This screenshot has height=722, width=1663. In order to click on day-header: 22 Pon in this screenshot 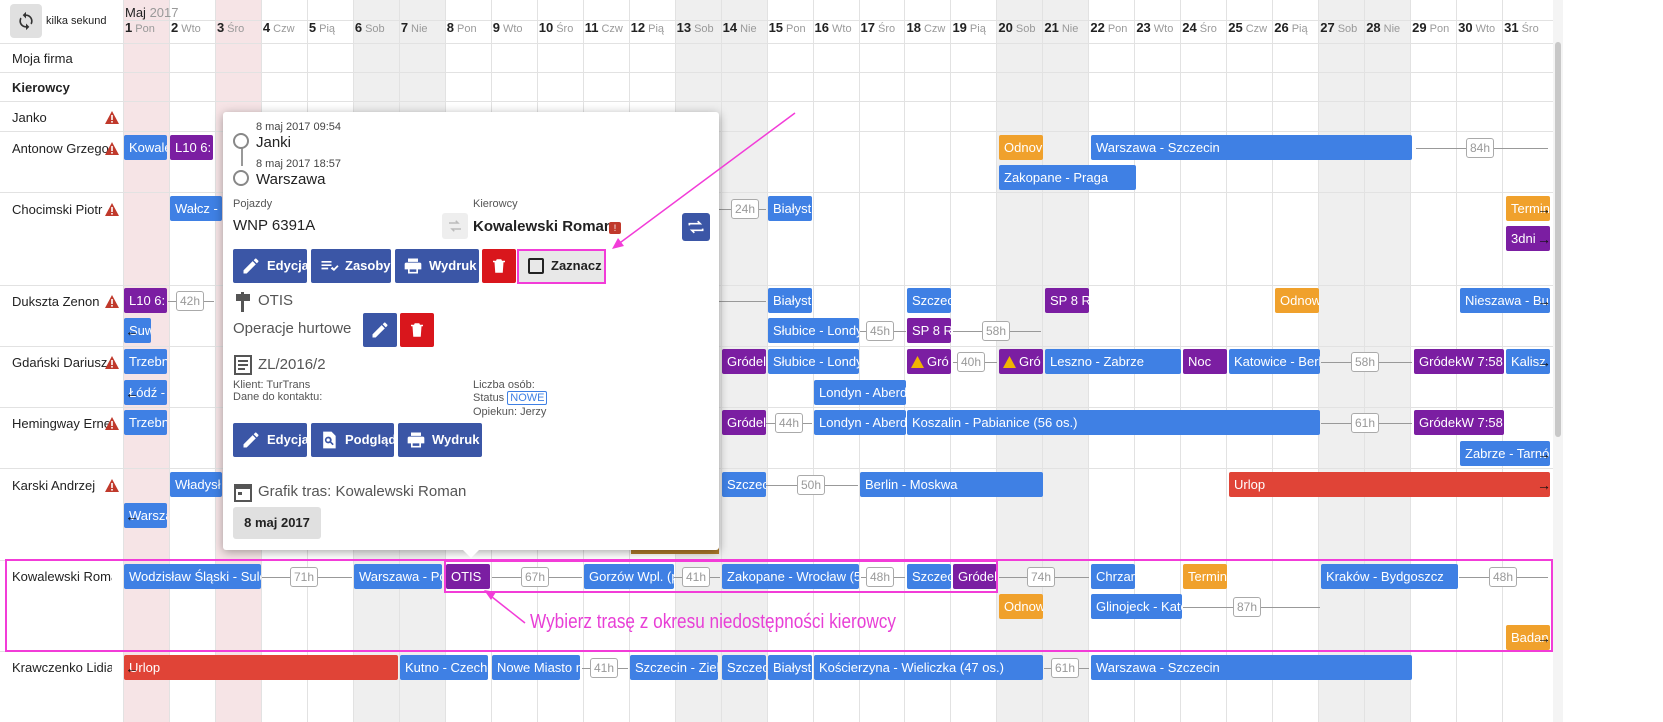, I will do `click(1107, 31)`.